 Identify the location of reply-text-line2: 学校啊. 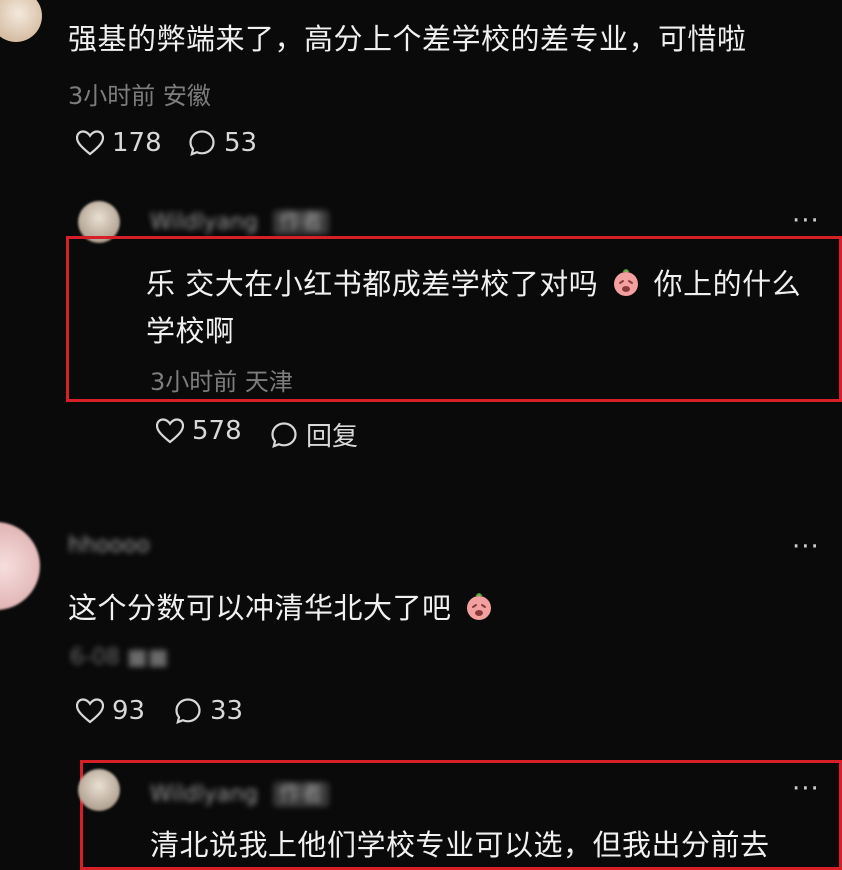
(190, 331).